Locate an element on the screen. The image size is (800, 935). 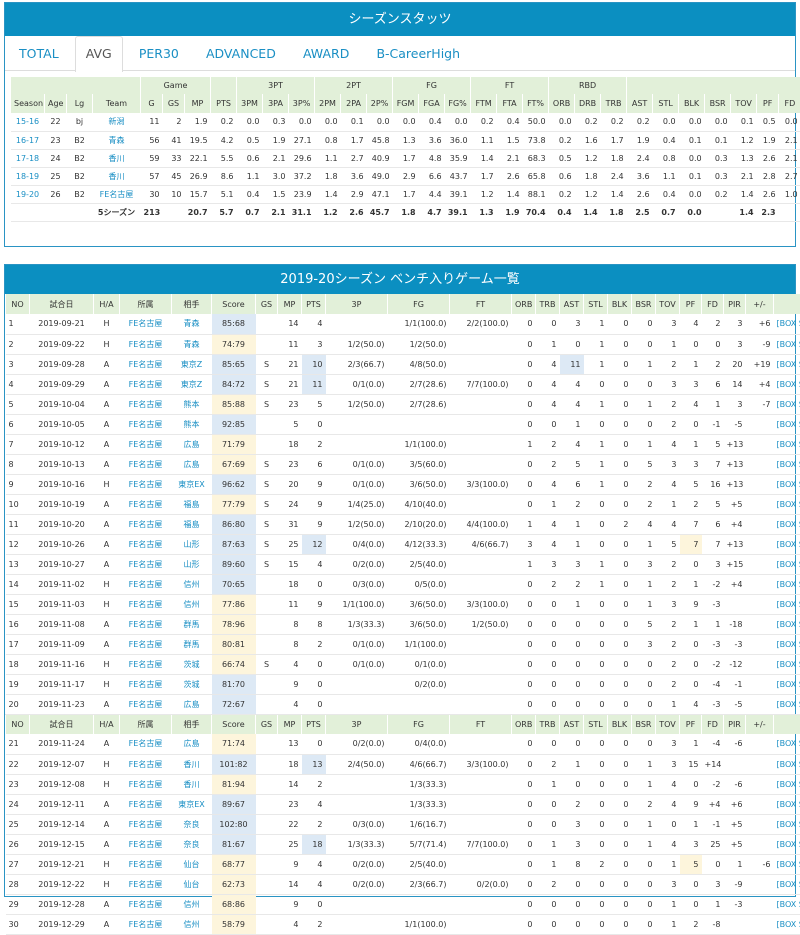
season-link: 16-17 is located at coordinates (28, 140).